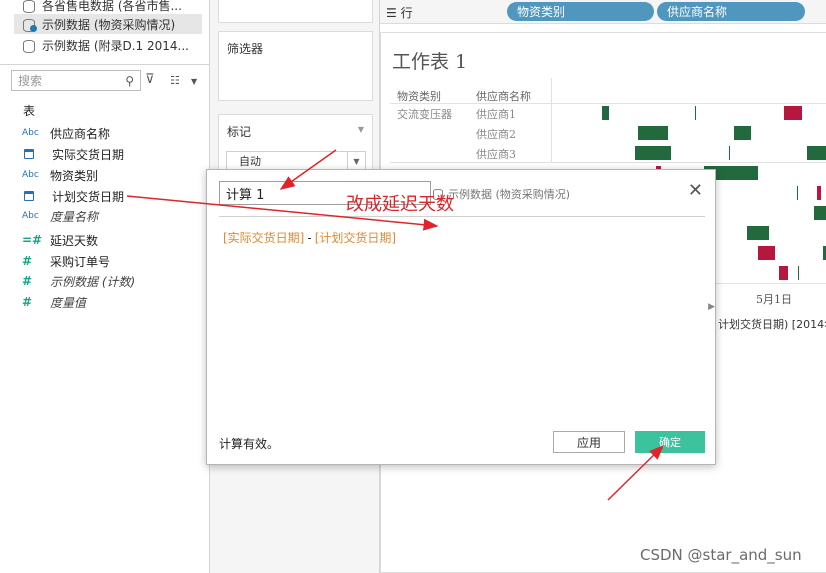 Image resolution: width=826 pixels, height=573 pixels. What do you see at coordinates (60, 216) in the screenshot?
I see `field-measure-names: Abc 度量名称` at bounding box center [60, 216].